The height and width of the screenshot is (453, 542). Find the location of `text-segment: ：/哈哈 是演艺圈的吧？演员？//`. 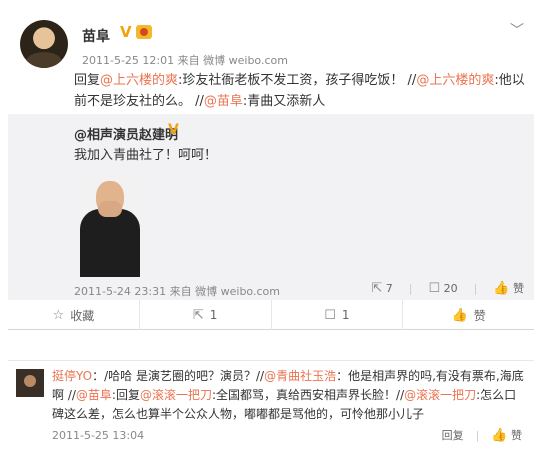

text-segment: ：/哈哈 是演艺圈的吧？演员？// is located at coordinates (178, 376).